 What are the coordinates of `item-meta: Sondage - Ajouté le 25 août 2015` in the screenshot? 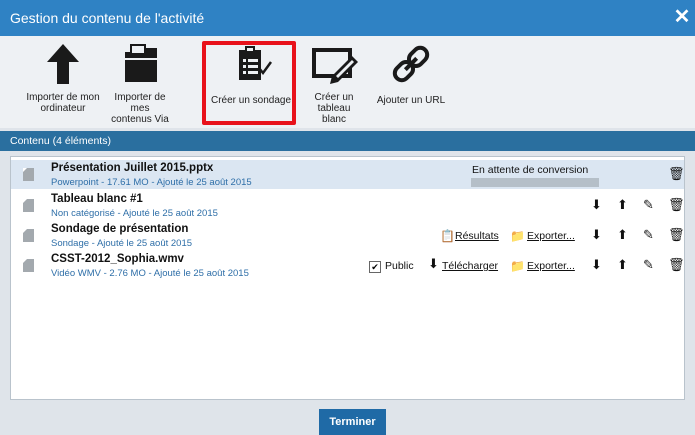 It's located at (122, 243).